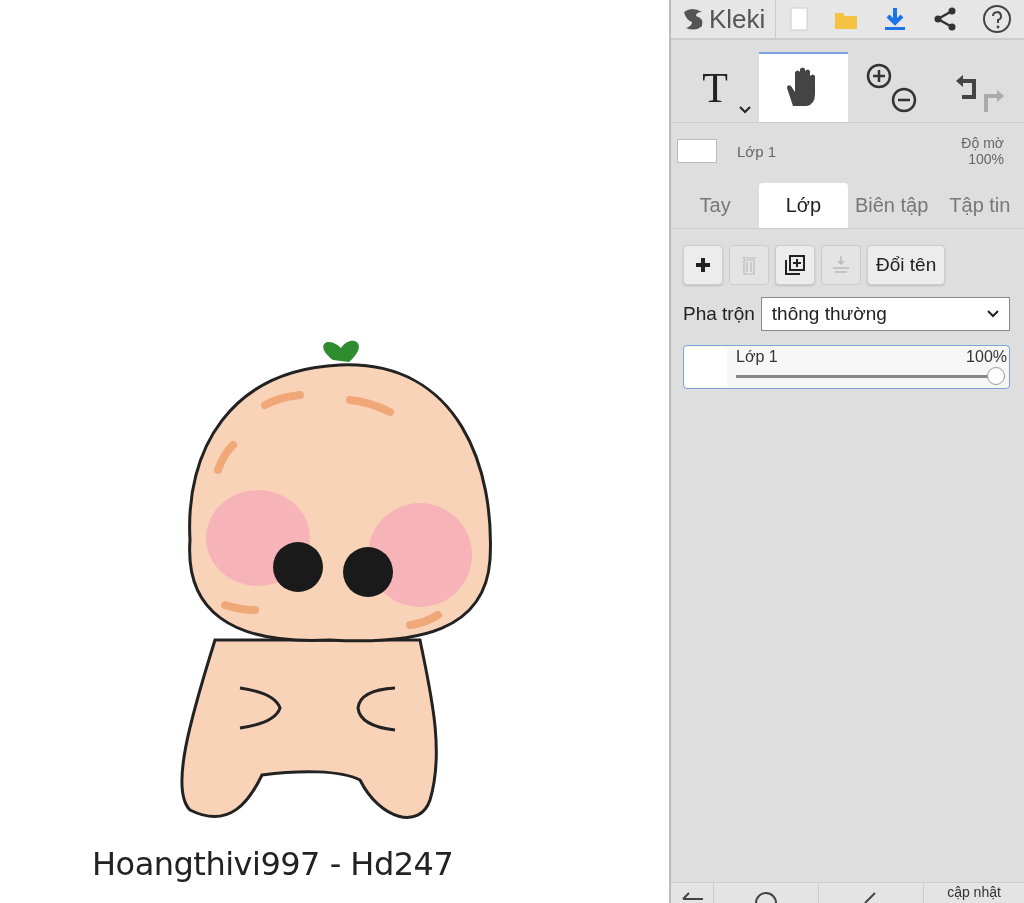 The height and width of the screenshot is (903, 1024). I want to click on add-layer-button, so click(703, 265).